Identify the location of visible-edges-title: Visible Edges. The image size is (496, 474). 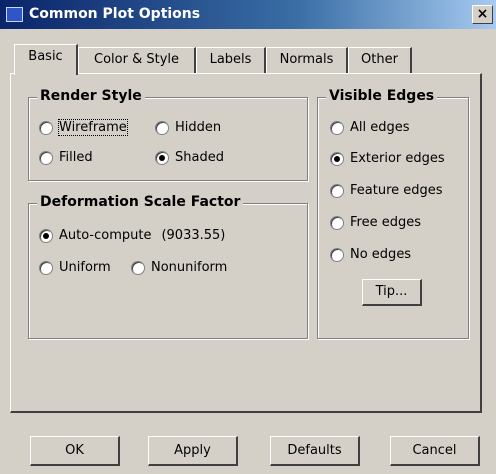
(382, 96).